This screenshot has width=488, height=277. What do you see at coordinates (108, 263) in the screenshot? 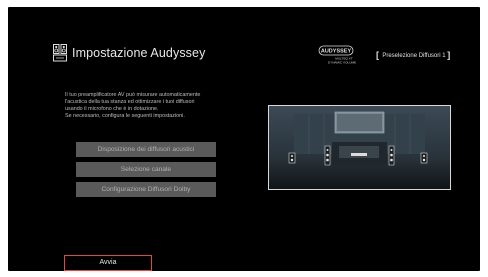
I see `start-button: Avvia` at bounding box center [108, 263].